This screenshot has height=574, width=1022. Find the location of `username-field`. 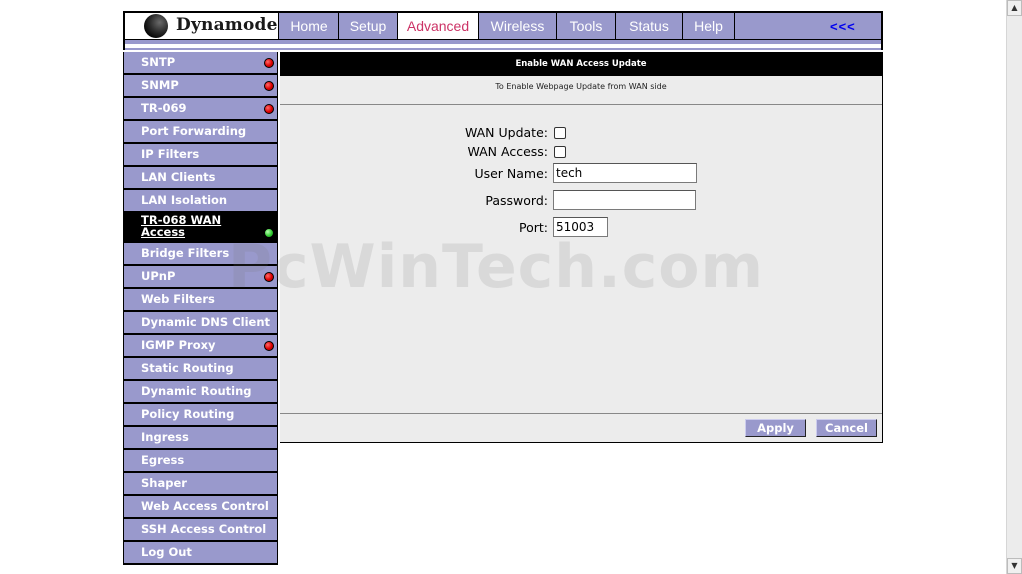

username-field is located at coordinates (625, 173).